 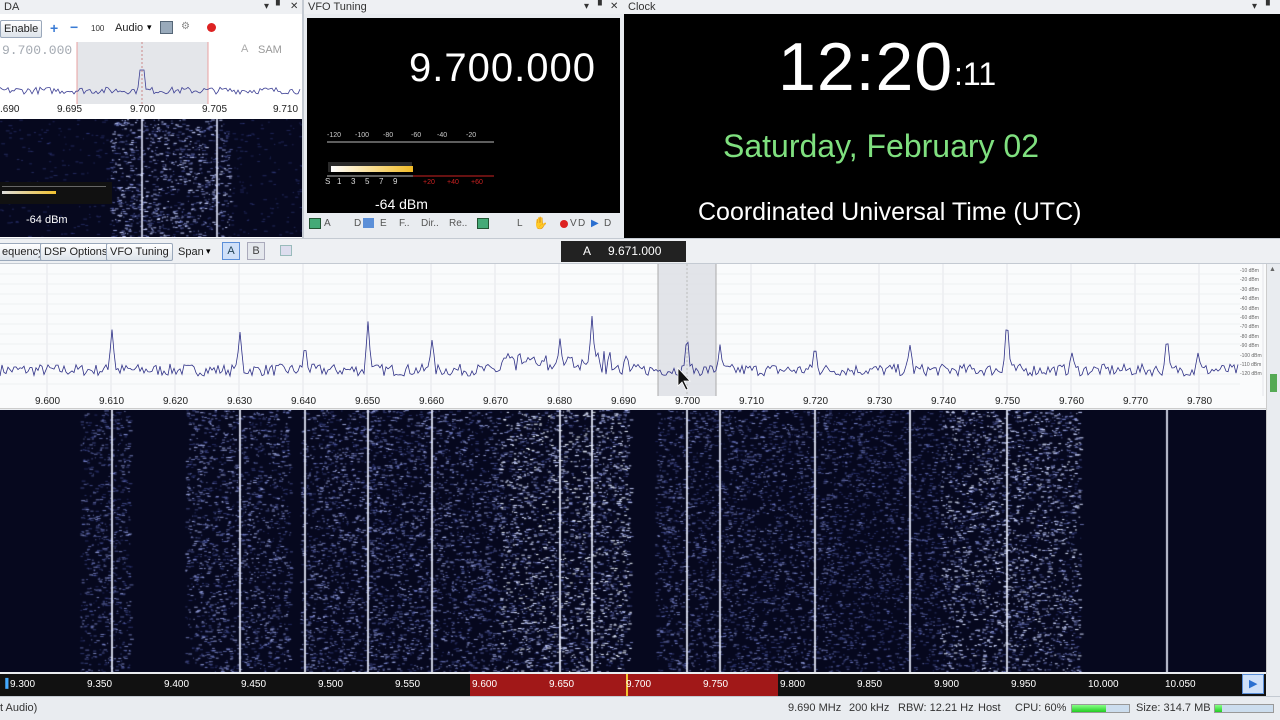 What do you see at coordinates (1249, 271) in the screenshot?
I see `db-tick-label: -10 dBm` at bounding box center [1249, 271].